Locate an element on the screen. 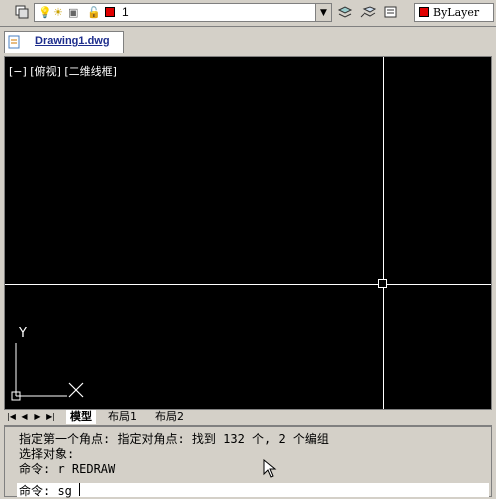 This screenshot has height=499, width=496. command-prompt: 命令: sg is located at coordinates (45, 491).